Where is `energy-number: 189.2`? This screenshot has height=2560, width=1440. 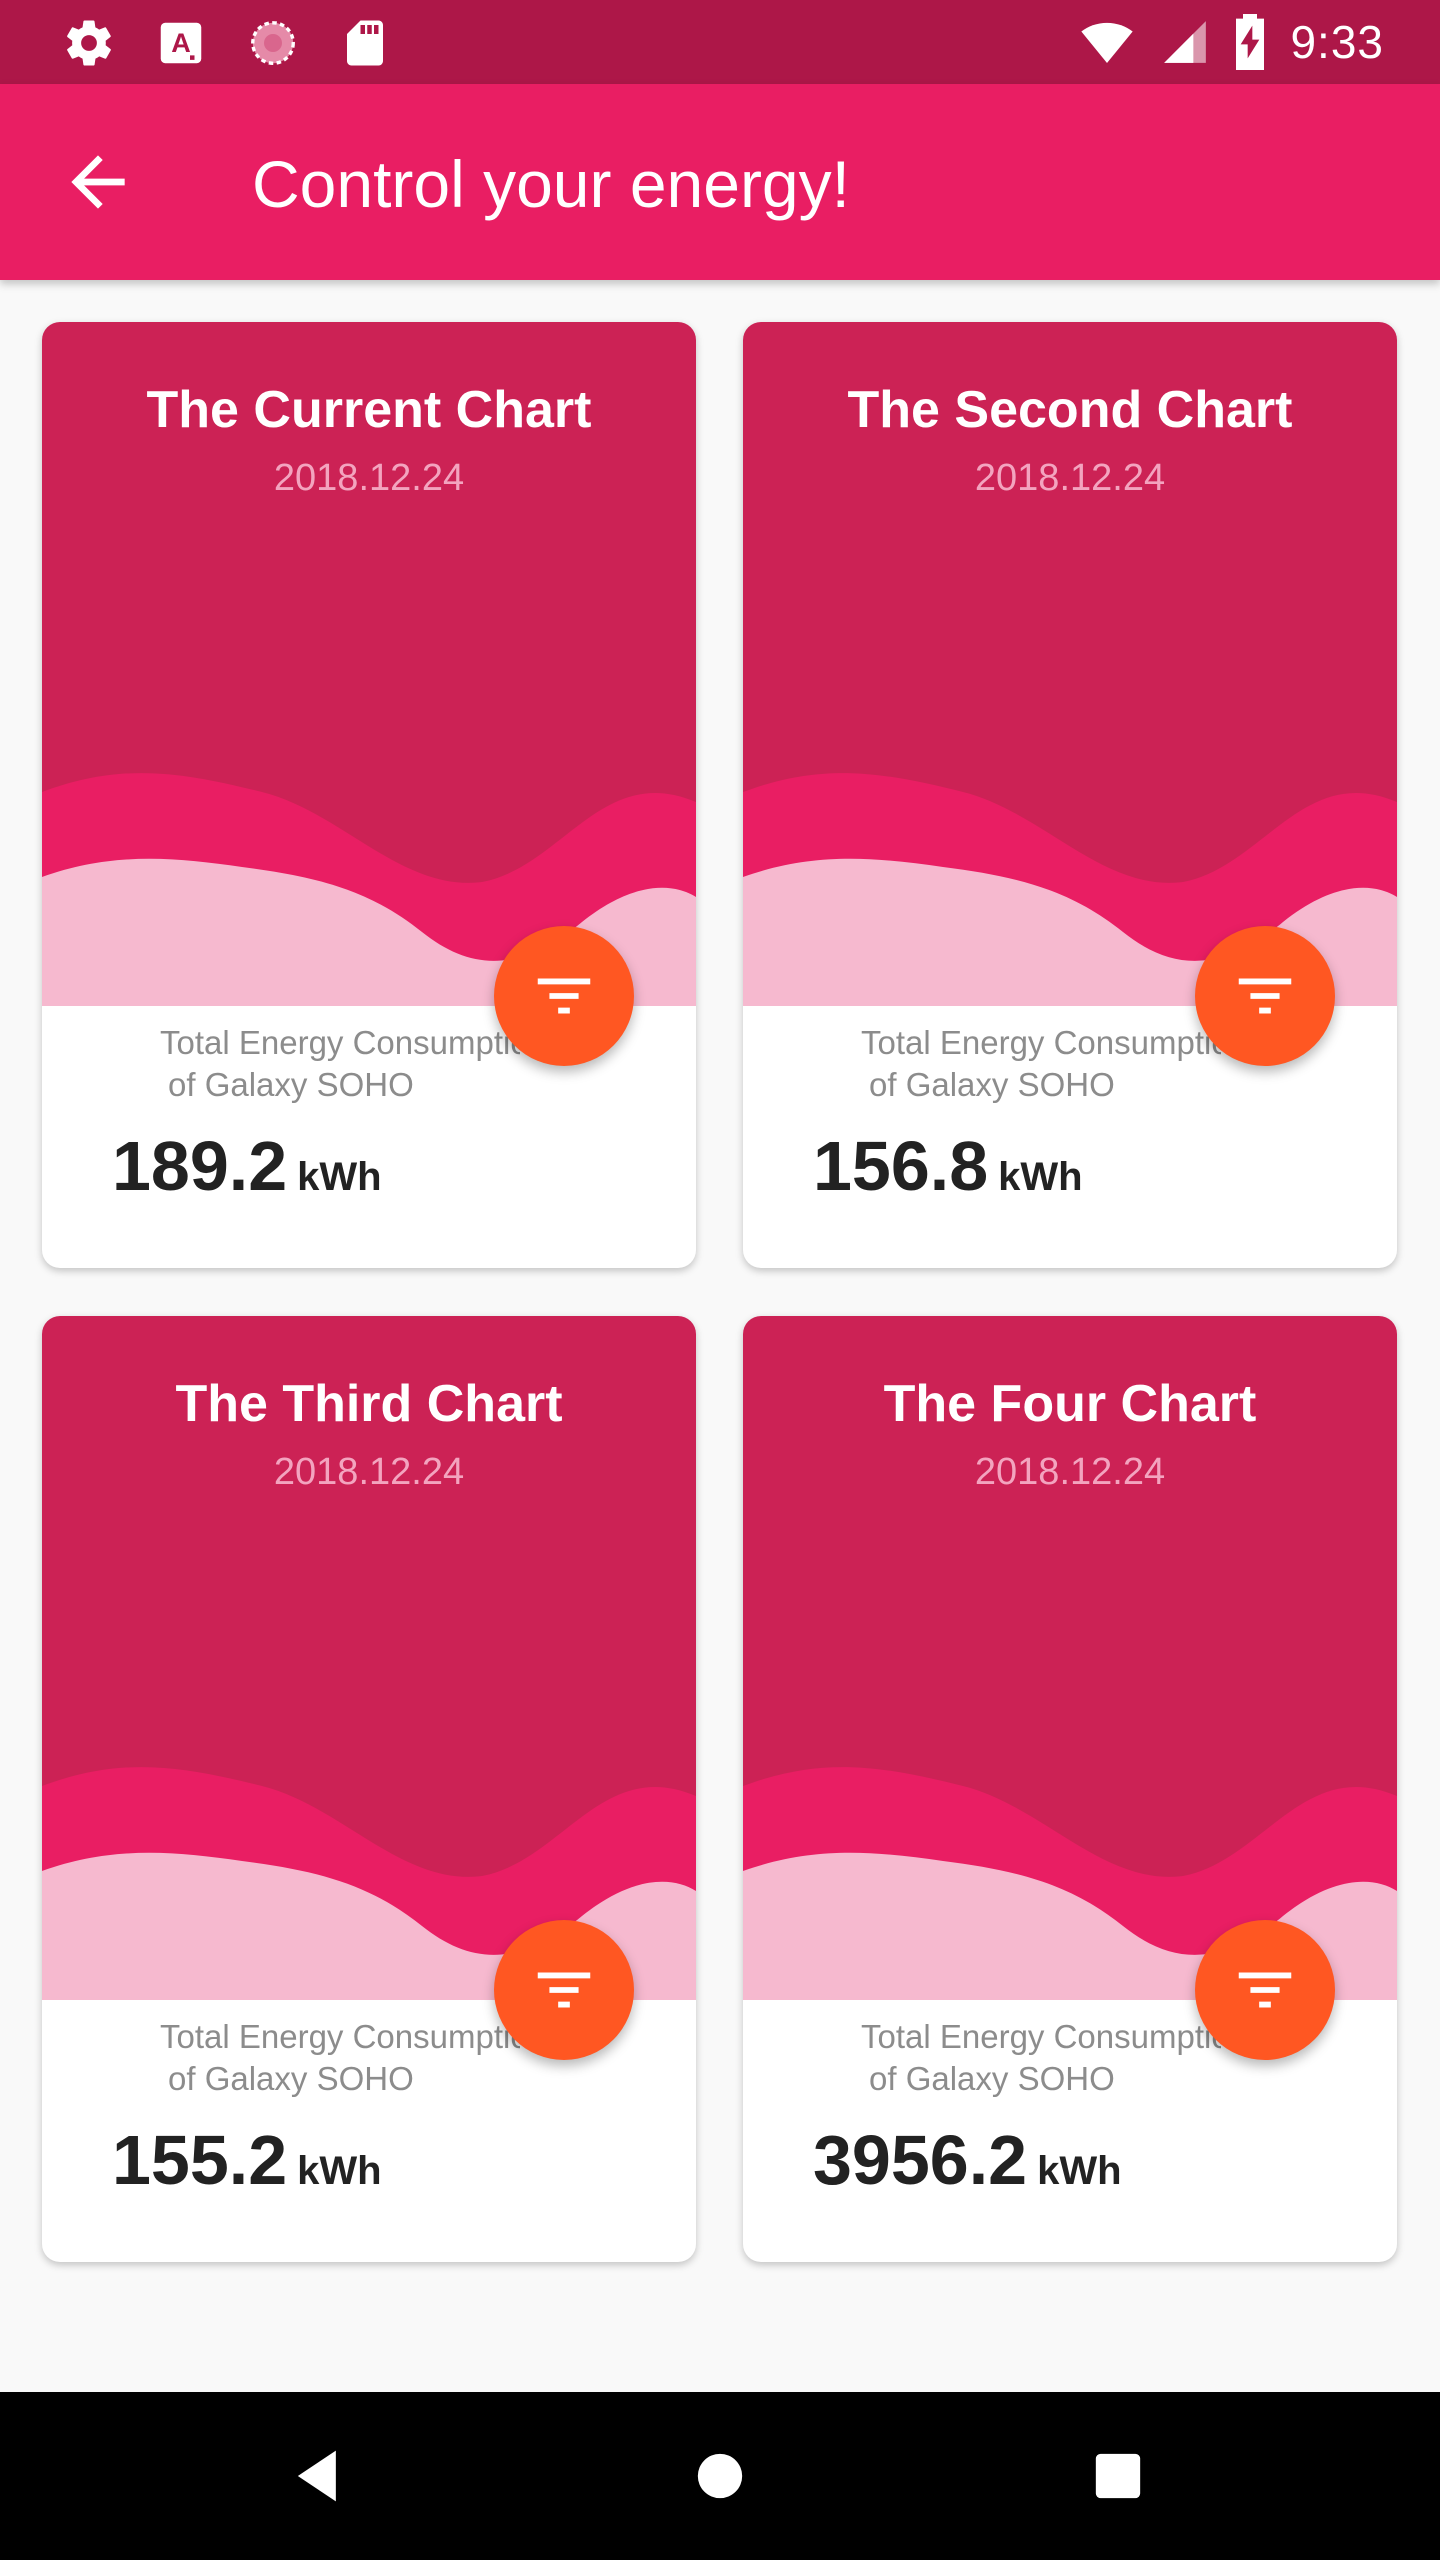
energy-number: 189.2 is located at coordinates (200, 1166).